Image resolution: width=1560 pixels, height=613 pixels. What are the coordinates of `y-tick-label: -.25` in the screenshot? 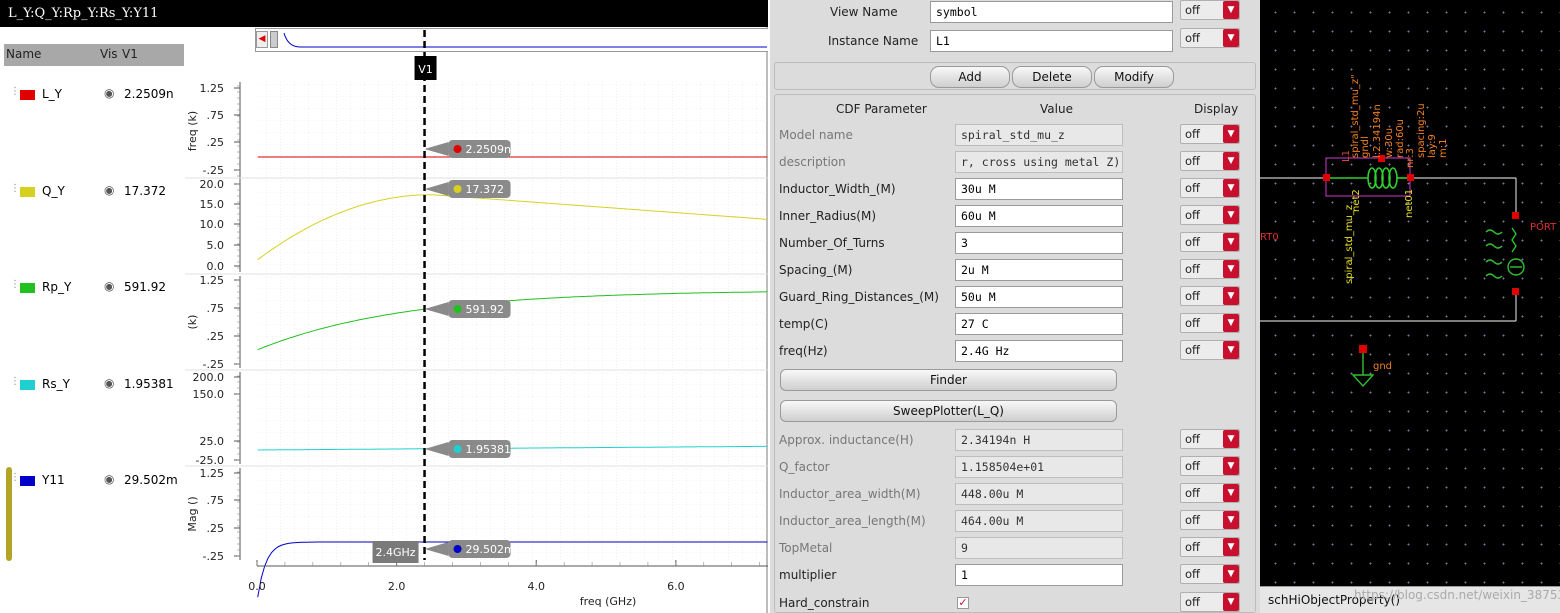 It's located at (213, 170).